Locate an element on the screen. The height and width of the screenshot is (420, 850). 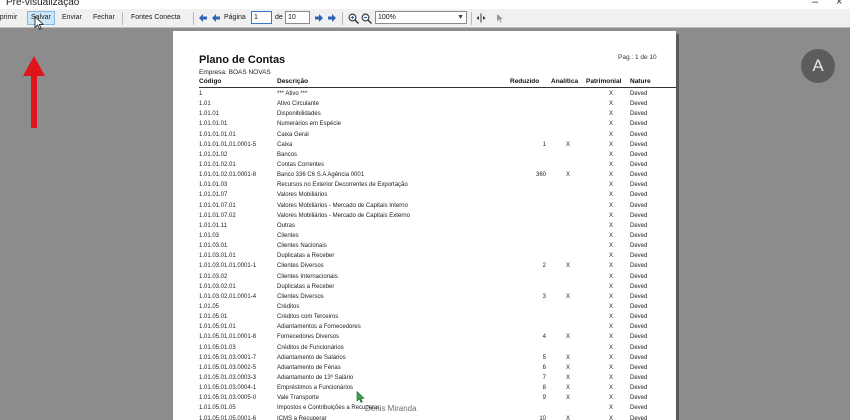
cell-codigo: 1.01.05.01.03.0005-0 is located at coordinates (228, 398).